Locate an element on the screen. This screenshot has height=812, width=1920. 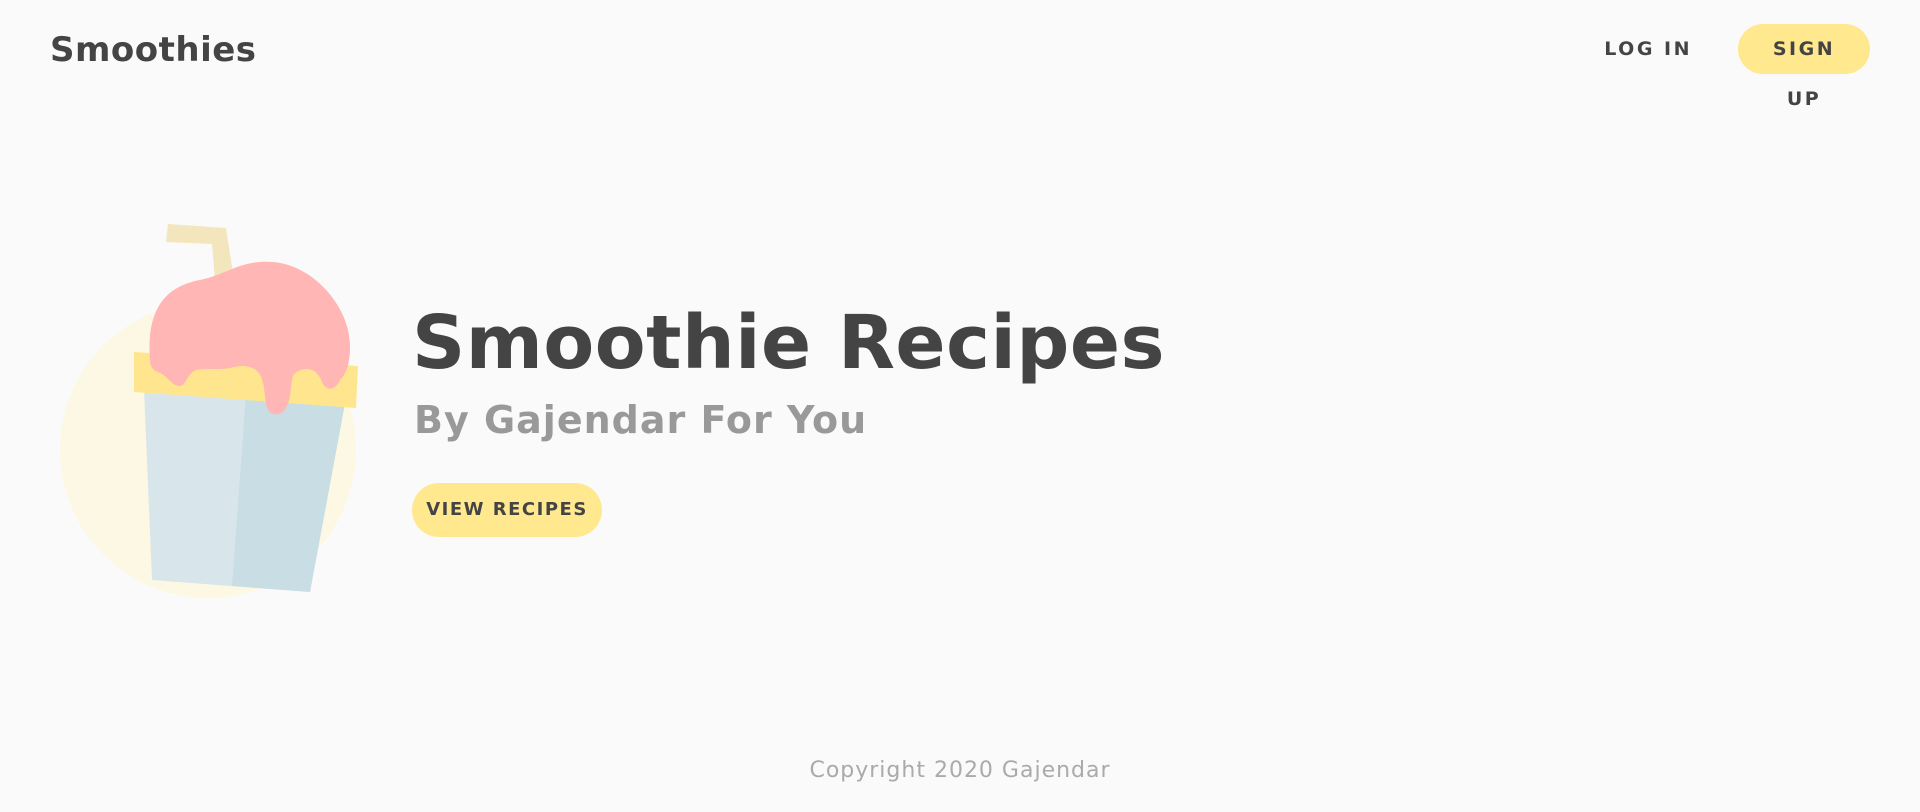
view-recipes-button: VIEW RECIPES is located at coordinates (507, 510).